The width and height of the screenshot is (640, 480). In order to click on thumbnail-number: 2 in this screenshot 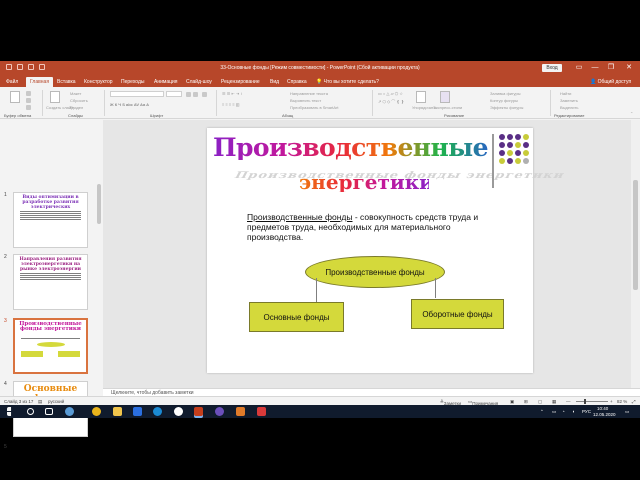, I will do `click(5, 257)`.